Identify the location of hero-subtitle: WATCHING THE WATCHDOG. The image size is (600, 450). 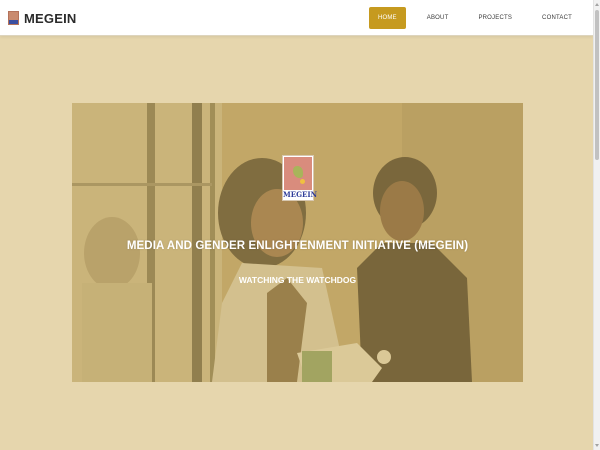
(297, 280).